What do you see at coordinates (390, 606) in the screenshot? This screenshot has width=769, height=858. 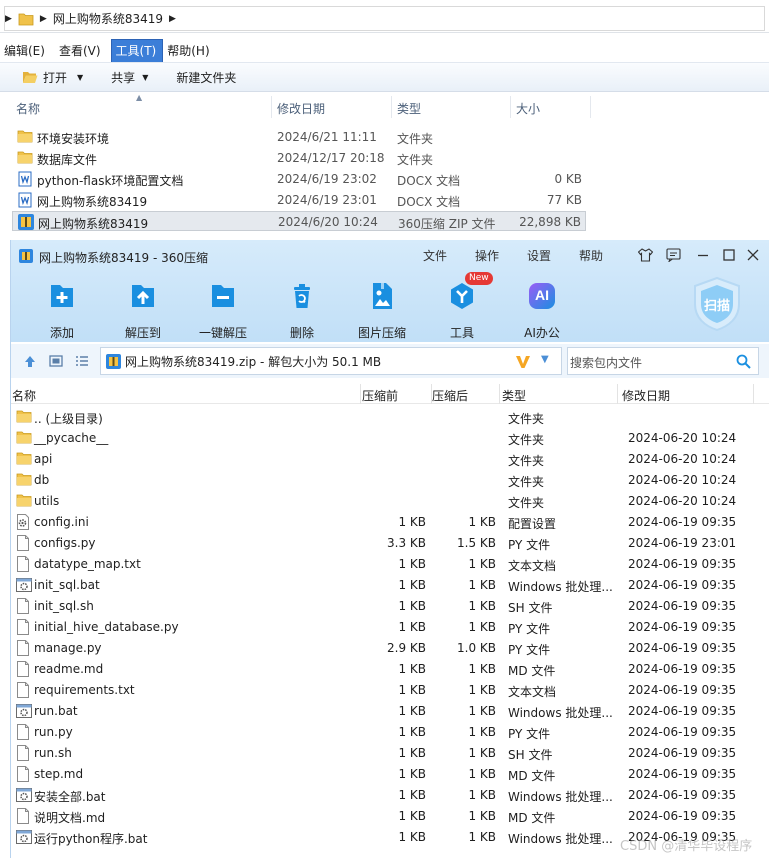 I see `zip-file-row: init_sql.sh 1 KB 1 KB SH 文件 2024-06-19 09:35` at bounding box center [390, 606].